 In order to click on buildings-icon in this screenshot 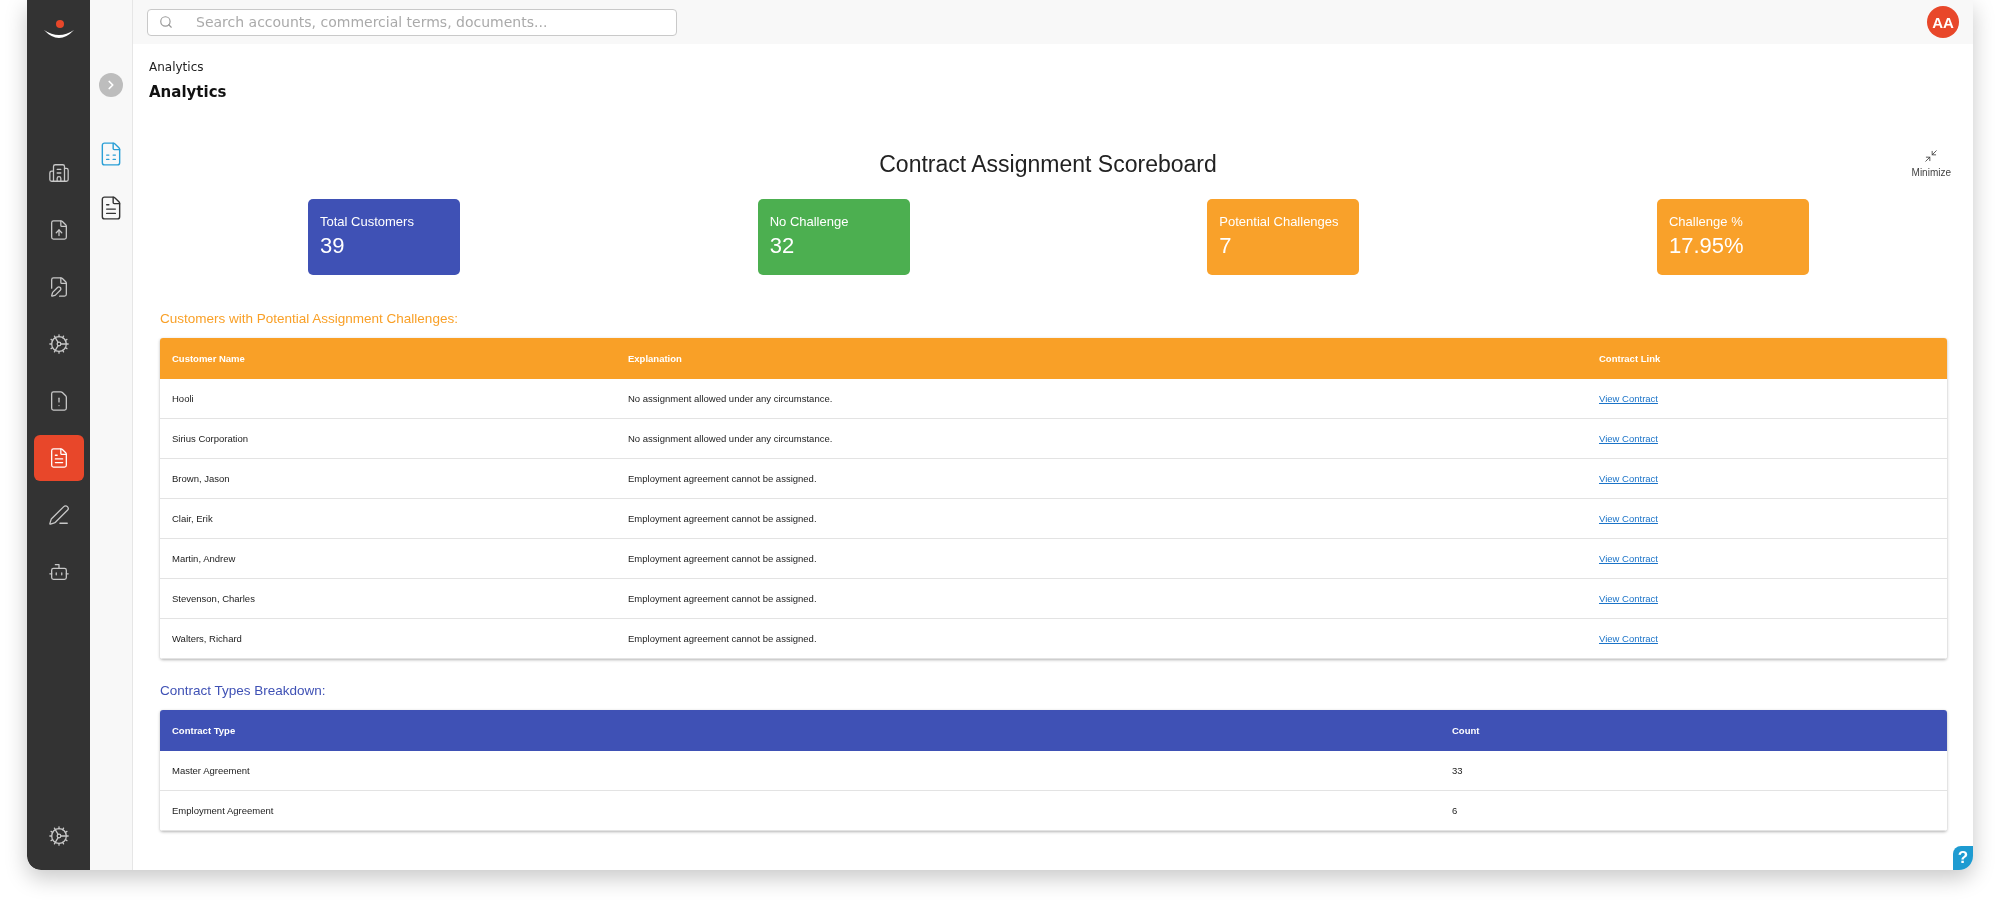, I will do `click(58, 173)`.